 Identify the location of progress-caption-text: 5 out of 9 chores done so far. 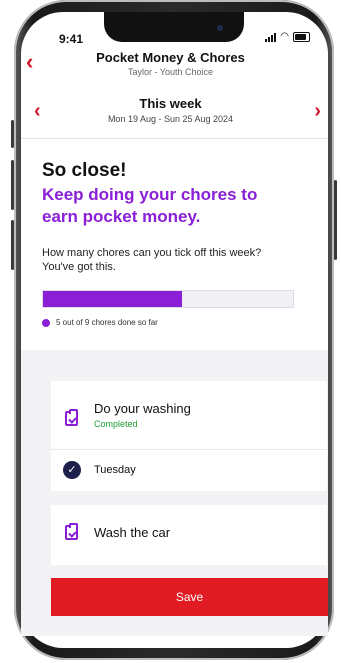
(107, 322).